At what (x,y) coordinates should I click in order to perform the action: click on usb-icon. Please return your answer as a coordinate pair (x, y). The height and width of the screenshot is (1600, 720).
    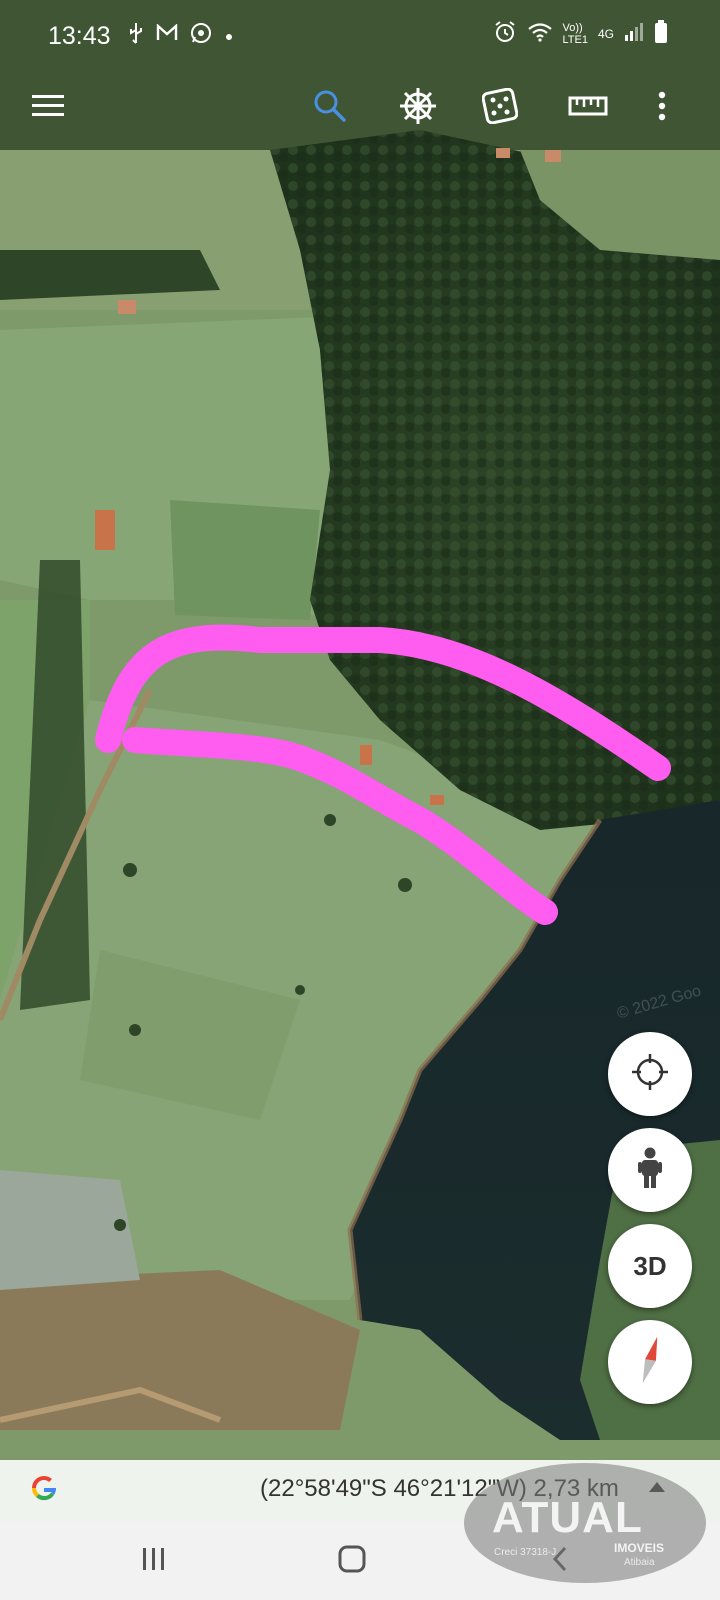
    Looking at the image, I should click on (136, 36).